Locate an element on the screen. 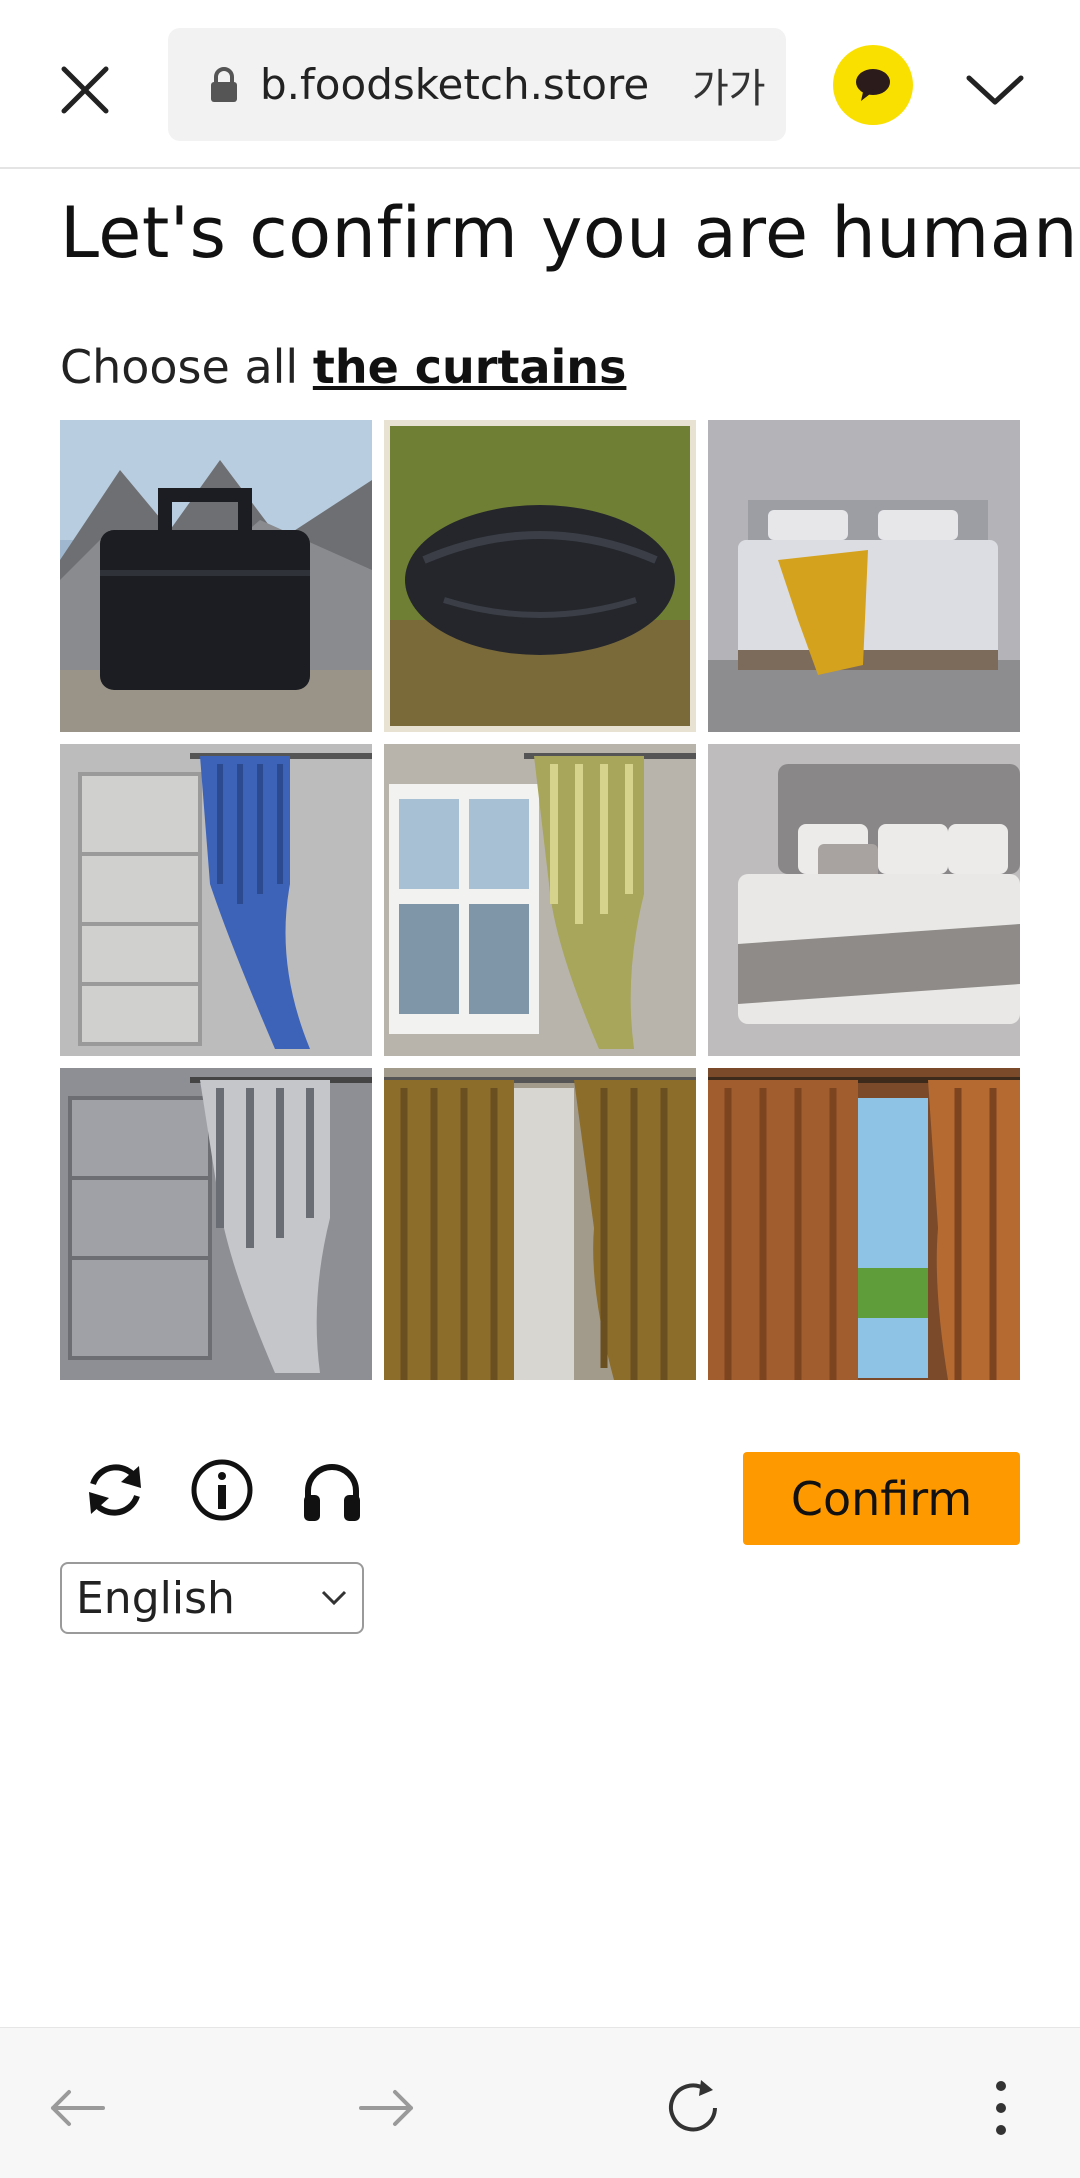  browser-toolbar: b.foodsketch.store 가가 is located at coordinates (540, 84).